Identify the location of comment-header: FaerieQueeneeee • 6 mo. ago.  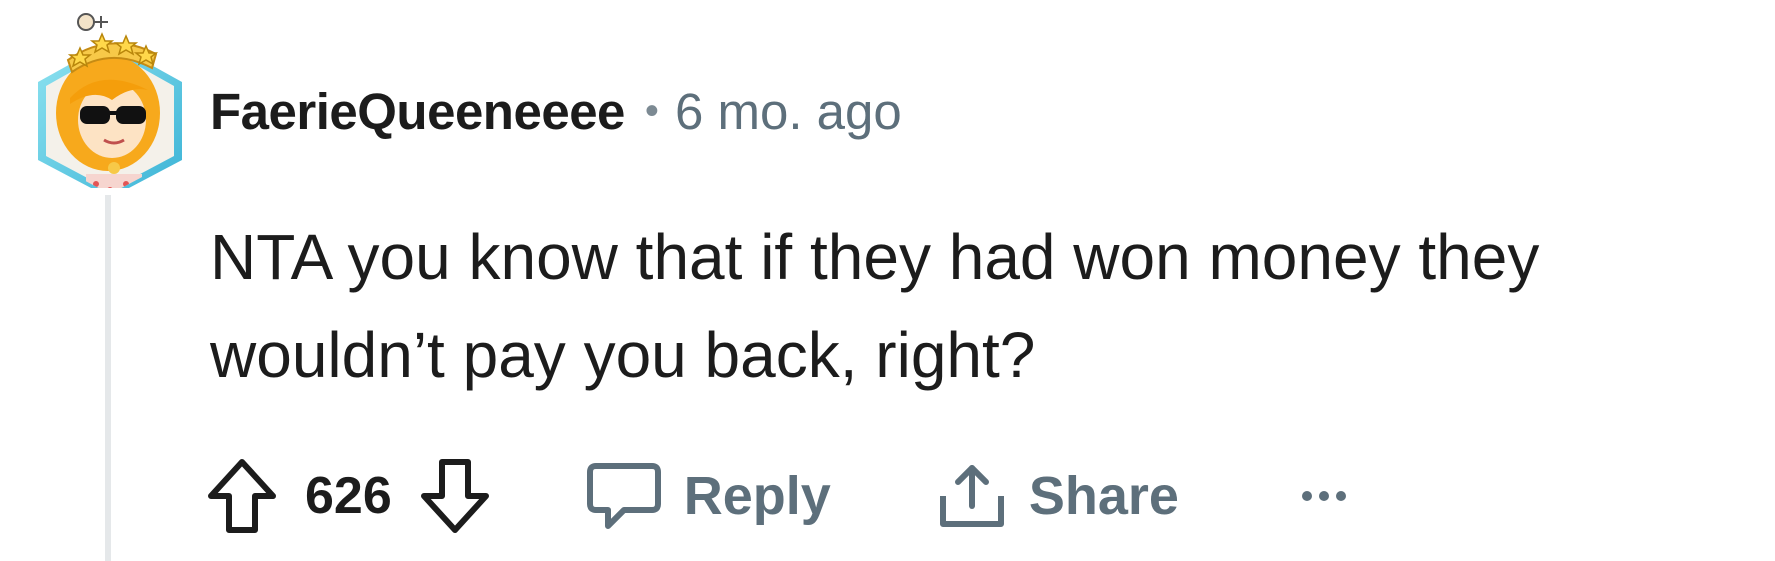
(556, 111).